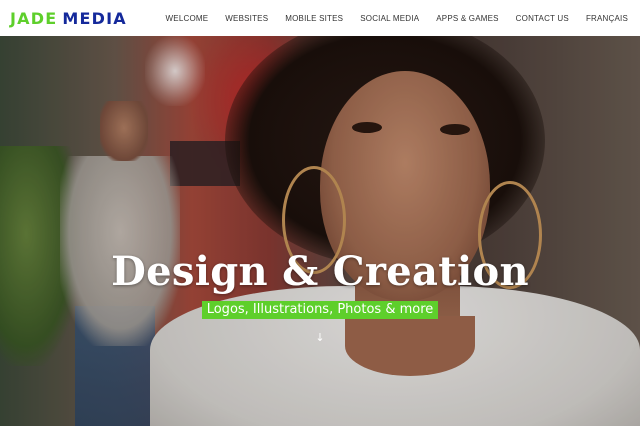 The width and height of the screenshot is (640, 426). What do you see at coordinates (246, 18) in the screenshot?
I see `nav-item-websites: WEBSITES` at bounding box center [246, 18].